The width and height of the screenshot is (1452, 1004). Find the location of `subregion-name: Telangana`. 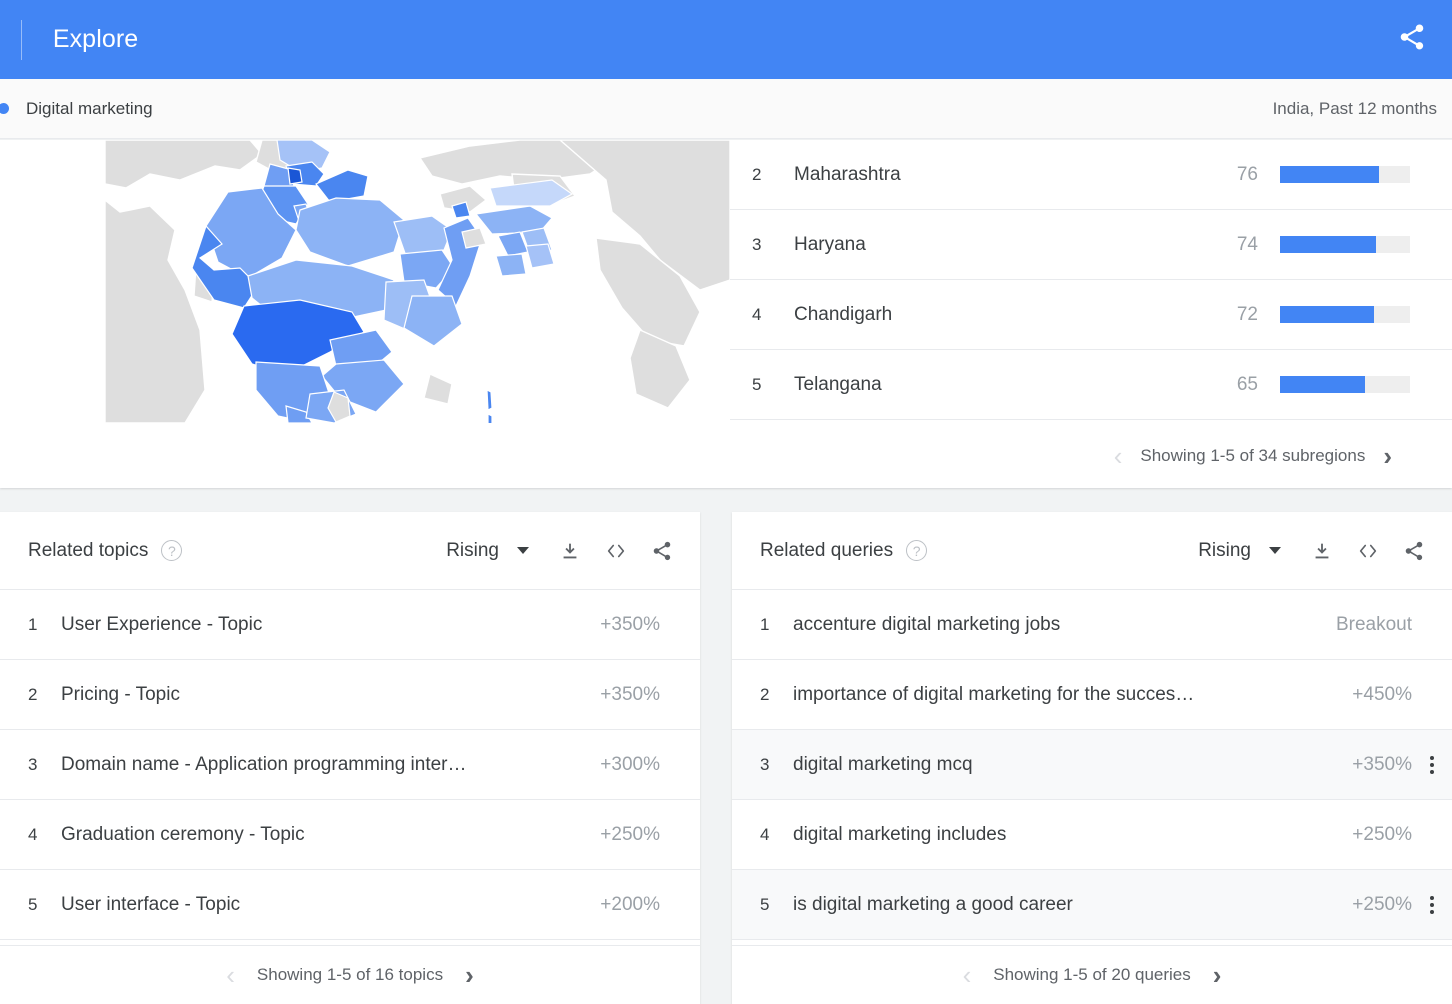

subregion-name: Telangana is located at coordinates (838, 384).